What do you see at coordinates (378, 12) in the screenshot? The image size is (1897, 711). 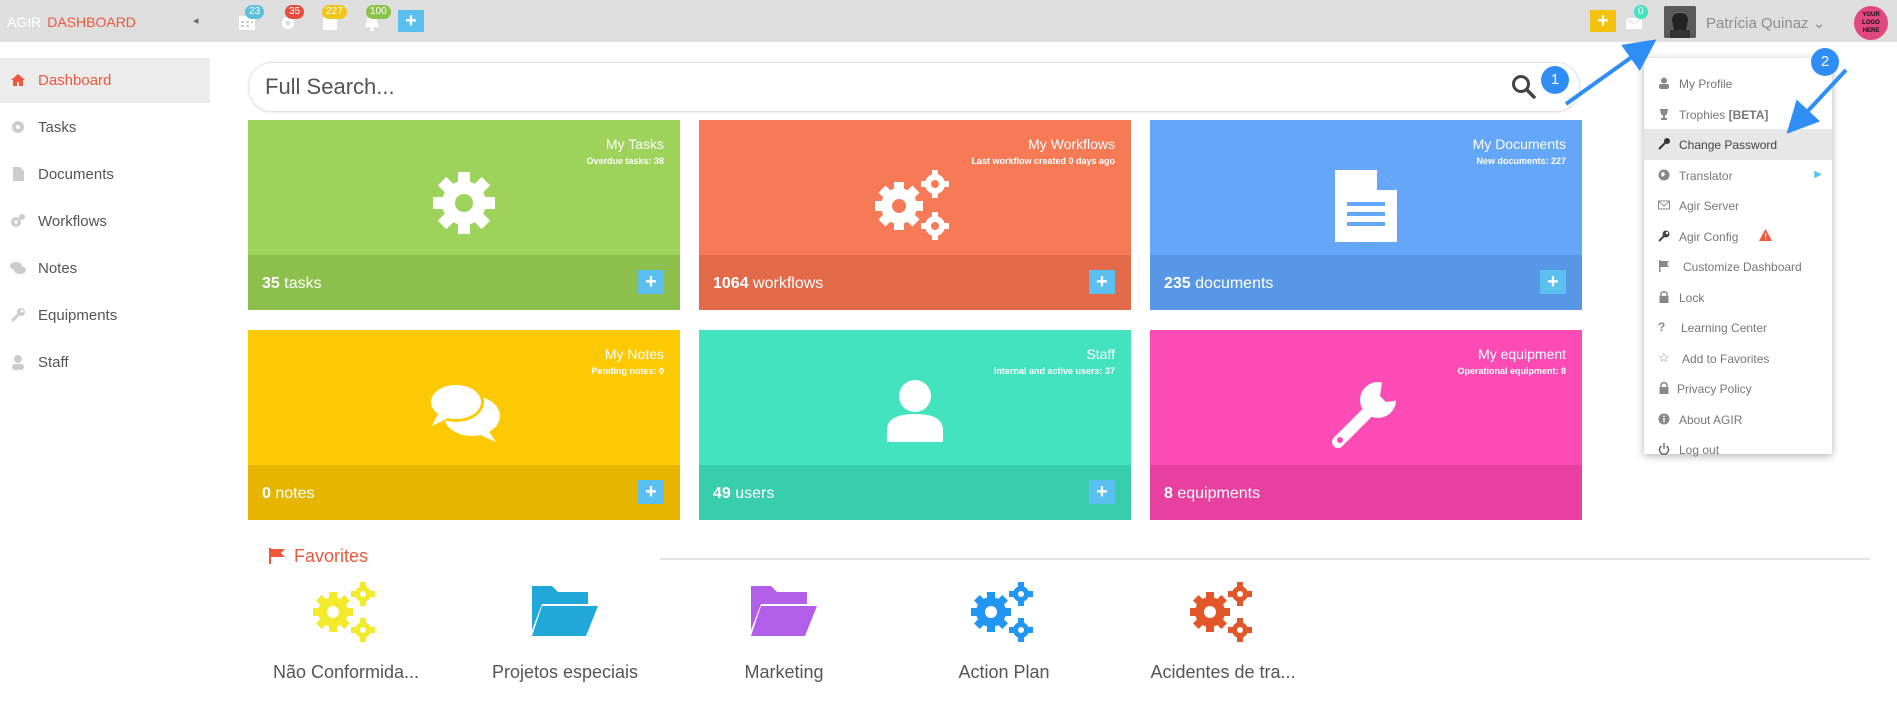 I see `notifications-badge: 100` at bounding box center [378, 12].